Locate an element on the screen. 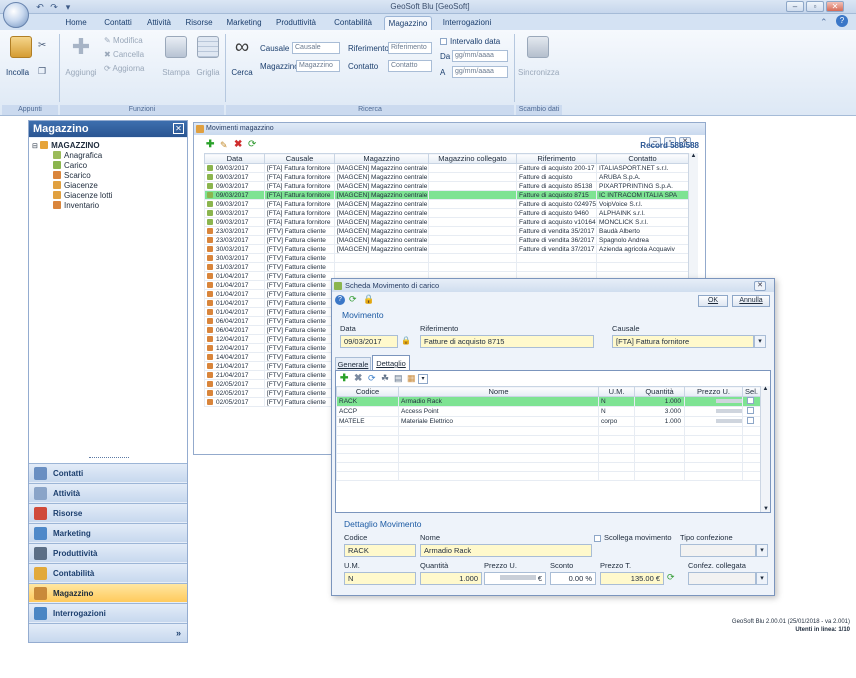 The image size is (856, 678). column-header: Riferimento is located at coordinates (556, 158).